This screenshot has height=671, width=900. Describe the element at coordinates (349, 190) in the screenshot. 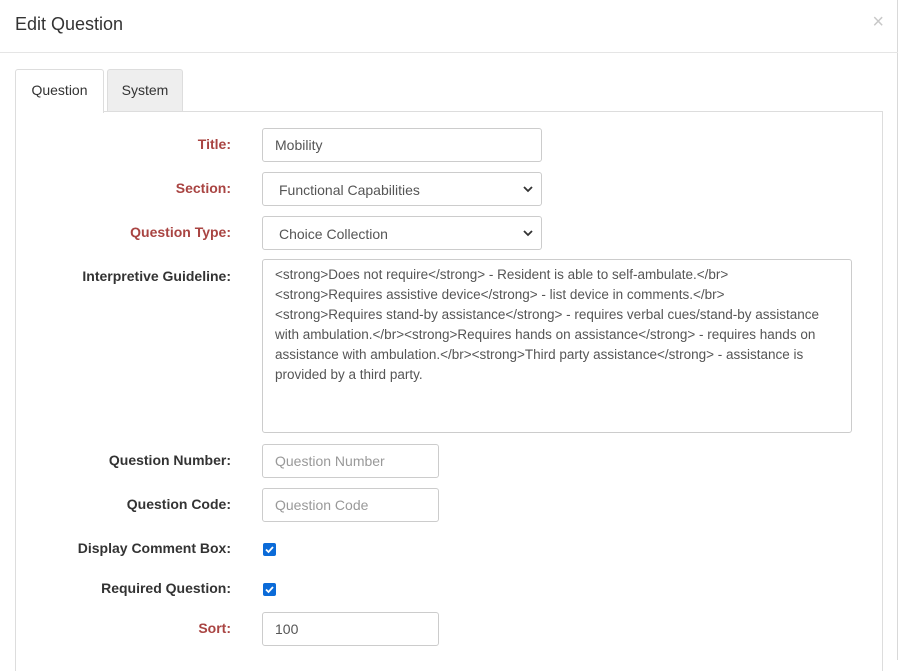

I see `section-select-value: Functional Capabilities` at that location.